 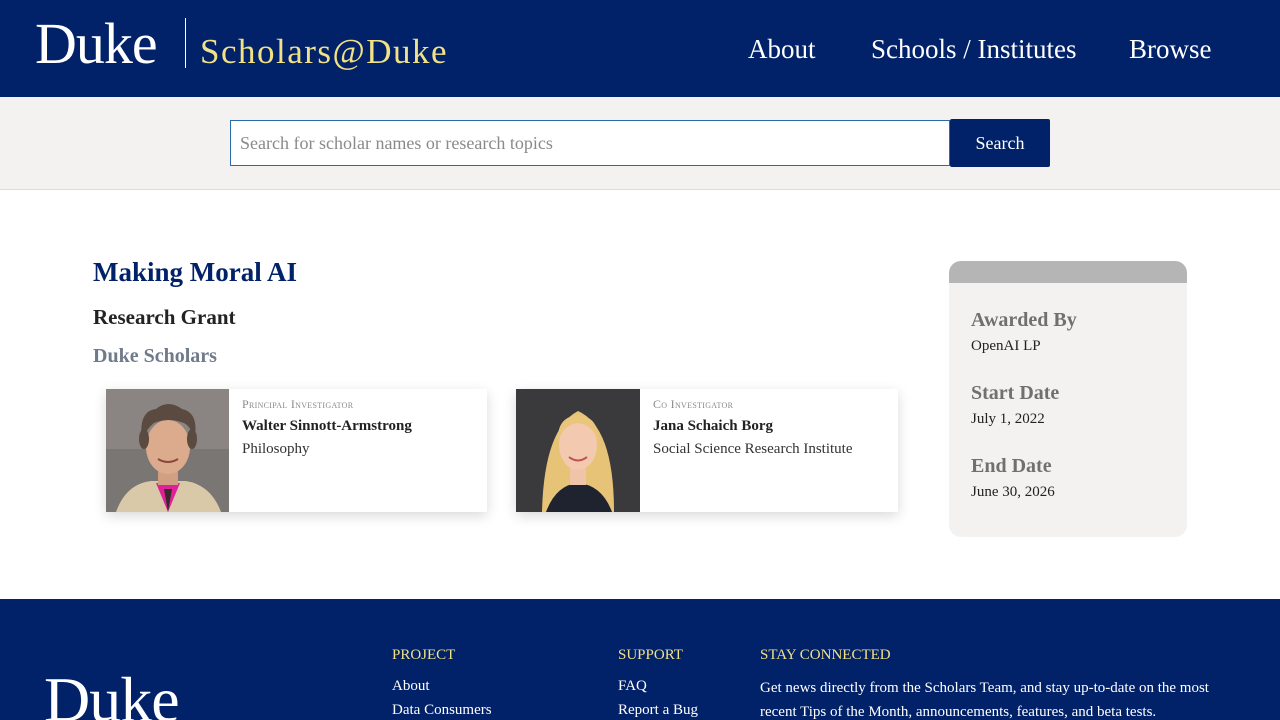 What do you see at coordinates (713, 426) in the screenshot?
I see `person-name: Jana Schaich Borg` at bounding box center [713, 426].